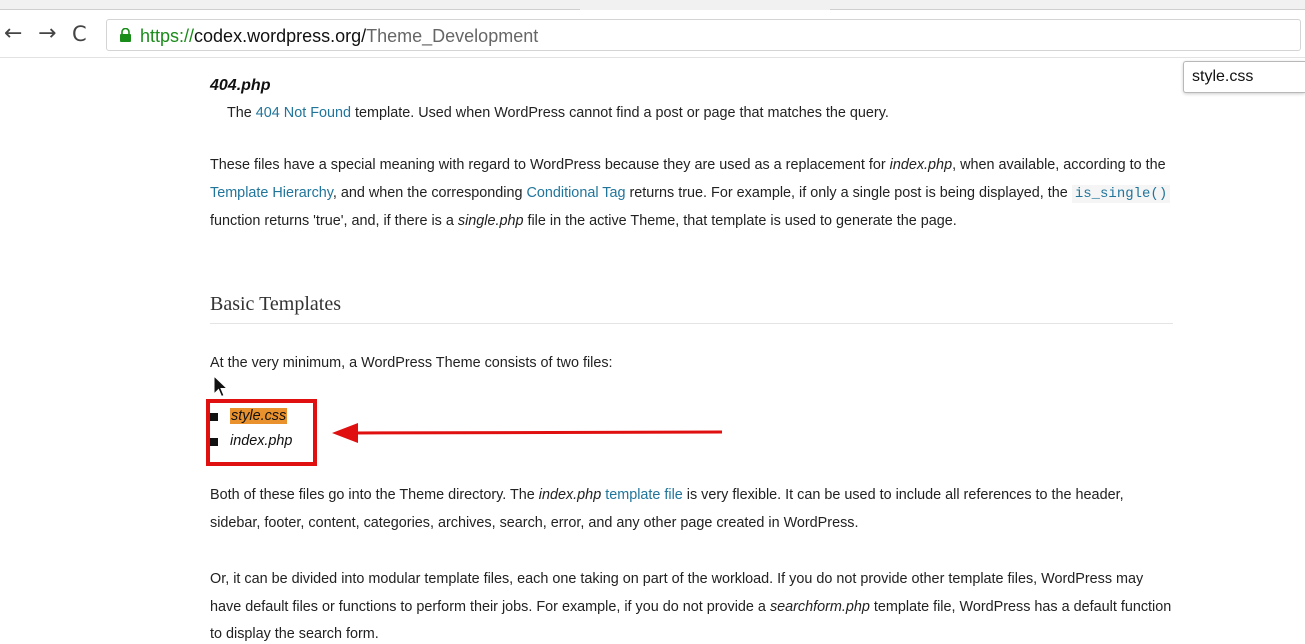 This screenshot has height=644, width=1305. Describe the element at coordinates (429, 192) in the screenshot. I see `para-text: , and when the corresponding` at that location.